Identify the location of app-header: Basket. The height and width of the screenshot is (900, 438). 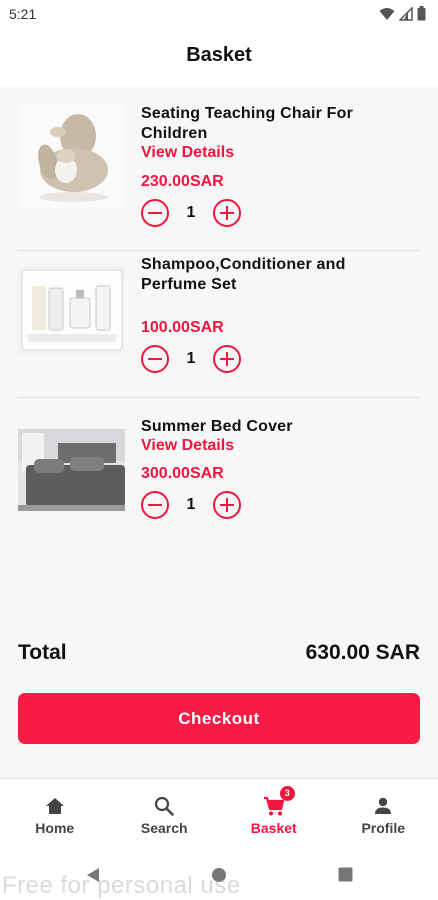
(219, 57).